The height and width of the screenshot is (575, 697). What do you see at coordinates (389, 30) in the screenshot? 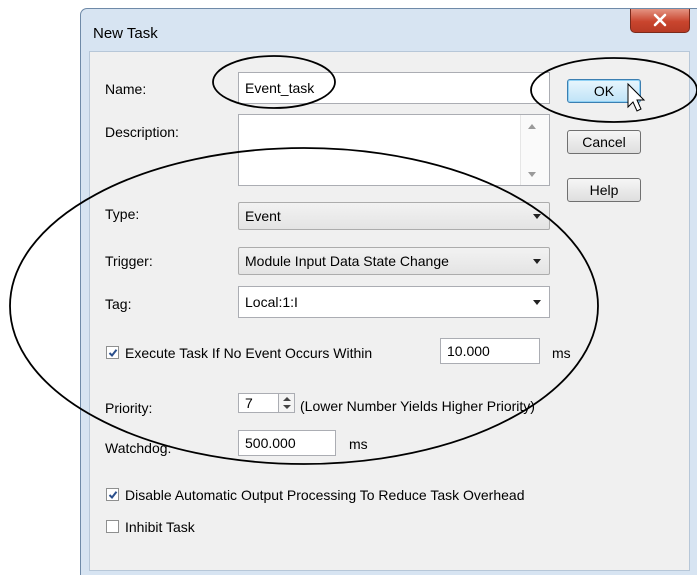
I see `title-bar: New Task` at bounding box center [389, 30].